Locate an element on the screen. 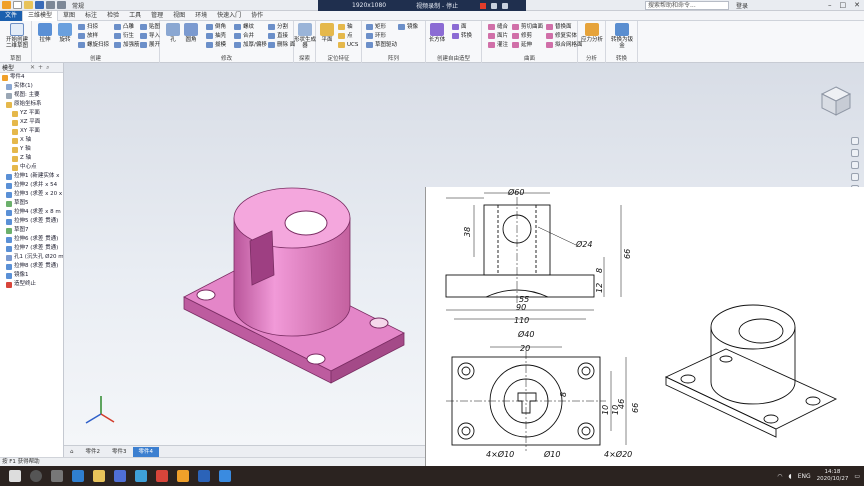 This screenshot has width=864, height=486. tree-item: 视图: 主要 is located at coordinates (31, 95).